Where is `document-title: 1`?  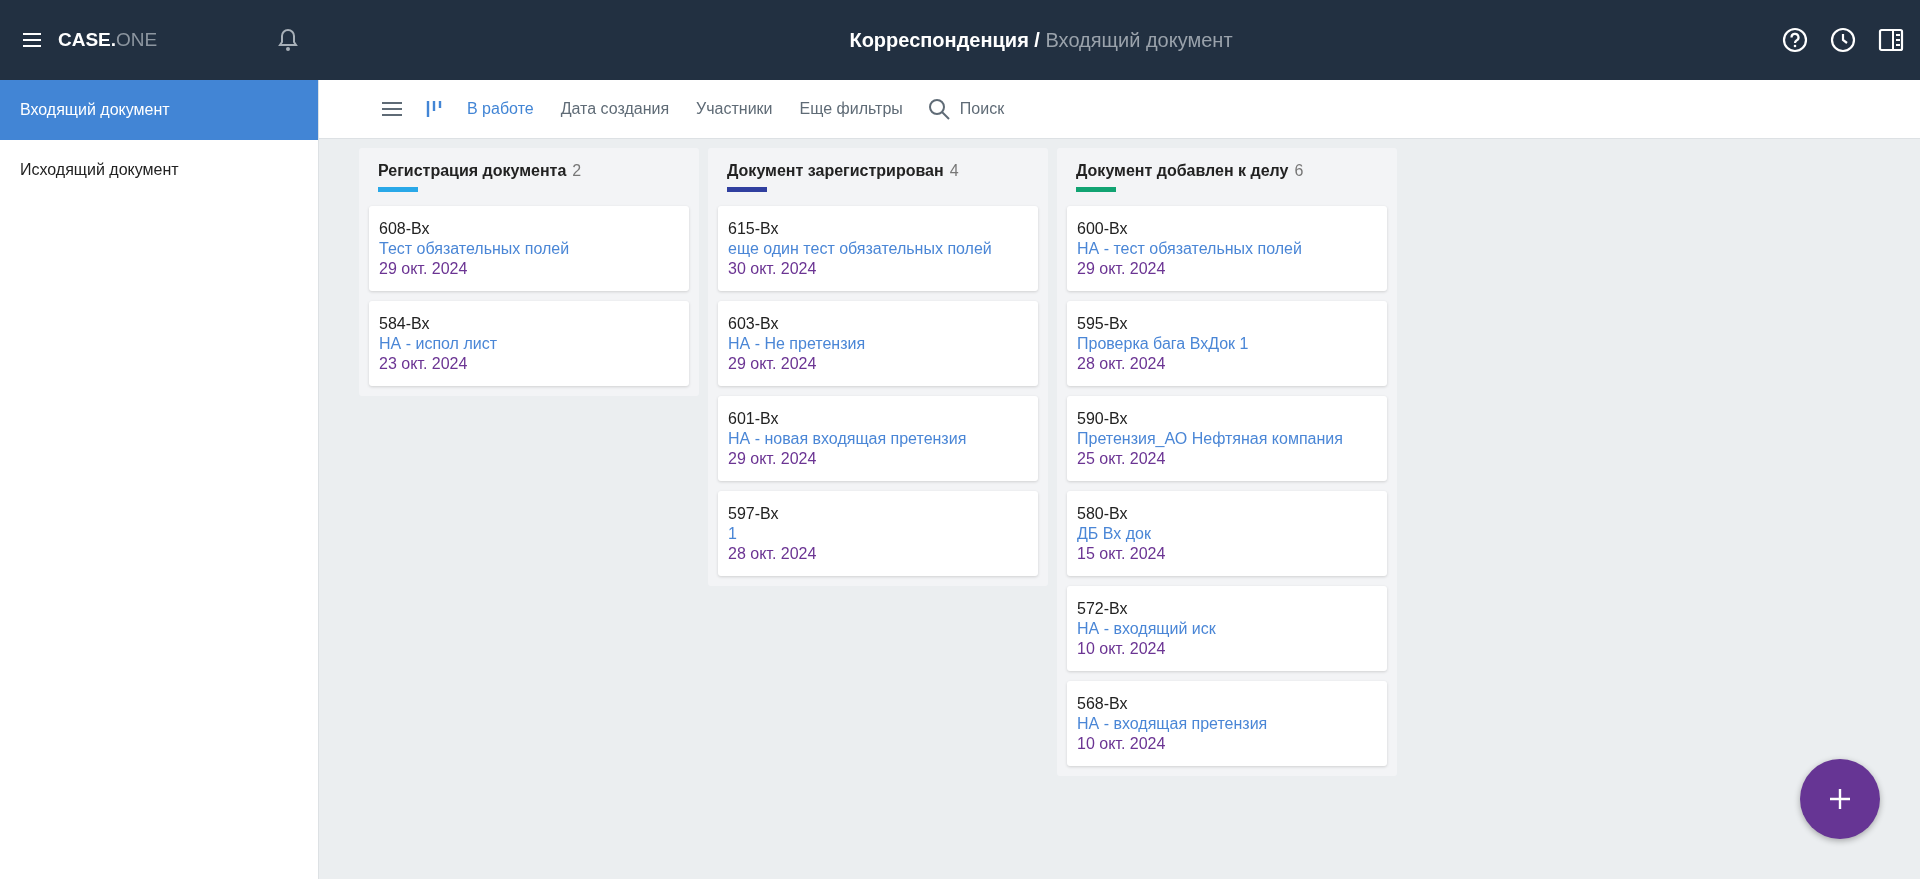
document-title: 1 is located at coordinates (732, 533).